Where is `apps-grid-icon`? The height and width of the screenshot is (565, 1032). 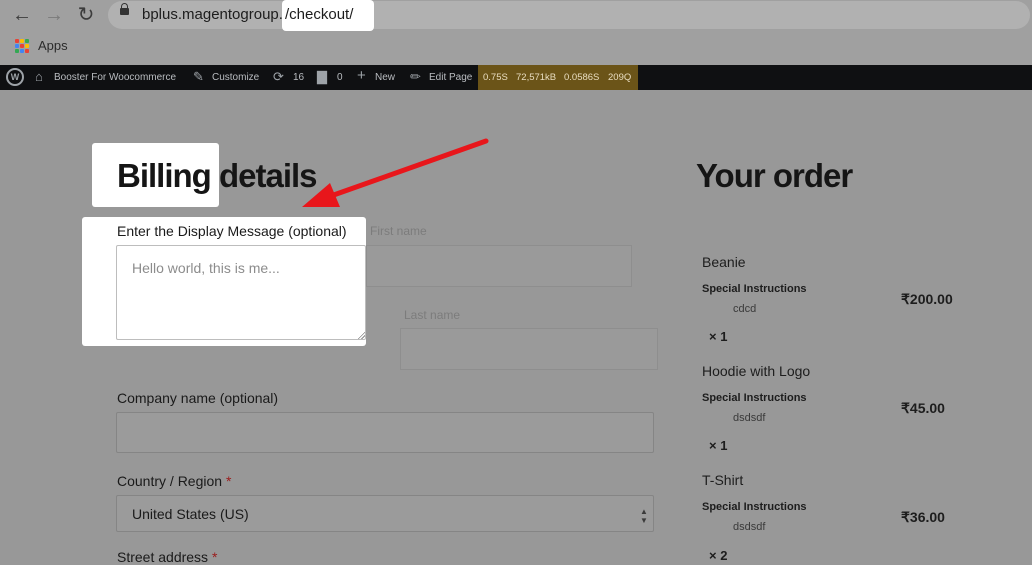 apps-grid-icon is located at coordinates (22, 46).